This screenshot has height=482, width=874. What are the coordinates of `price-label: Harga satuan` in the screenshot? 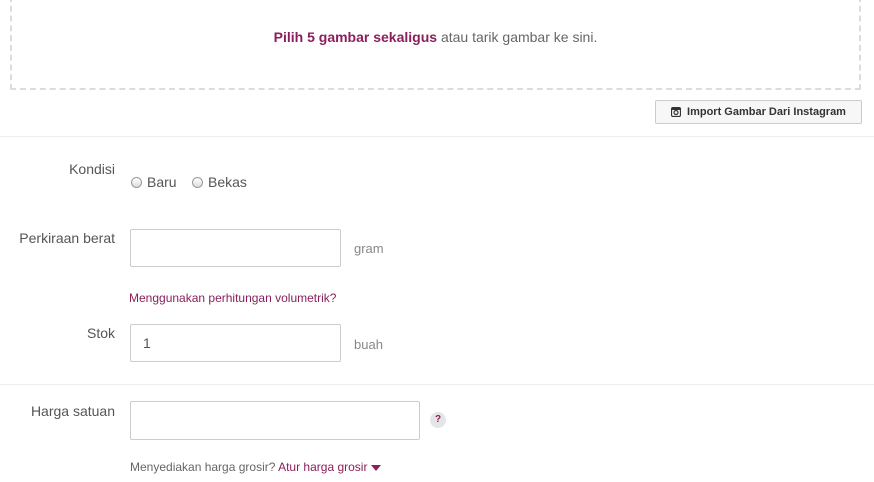 It's located at (72, 411).